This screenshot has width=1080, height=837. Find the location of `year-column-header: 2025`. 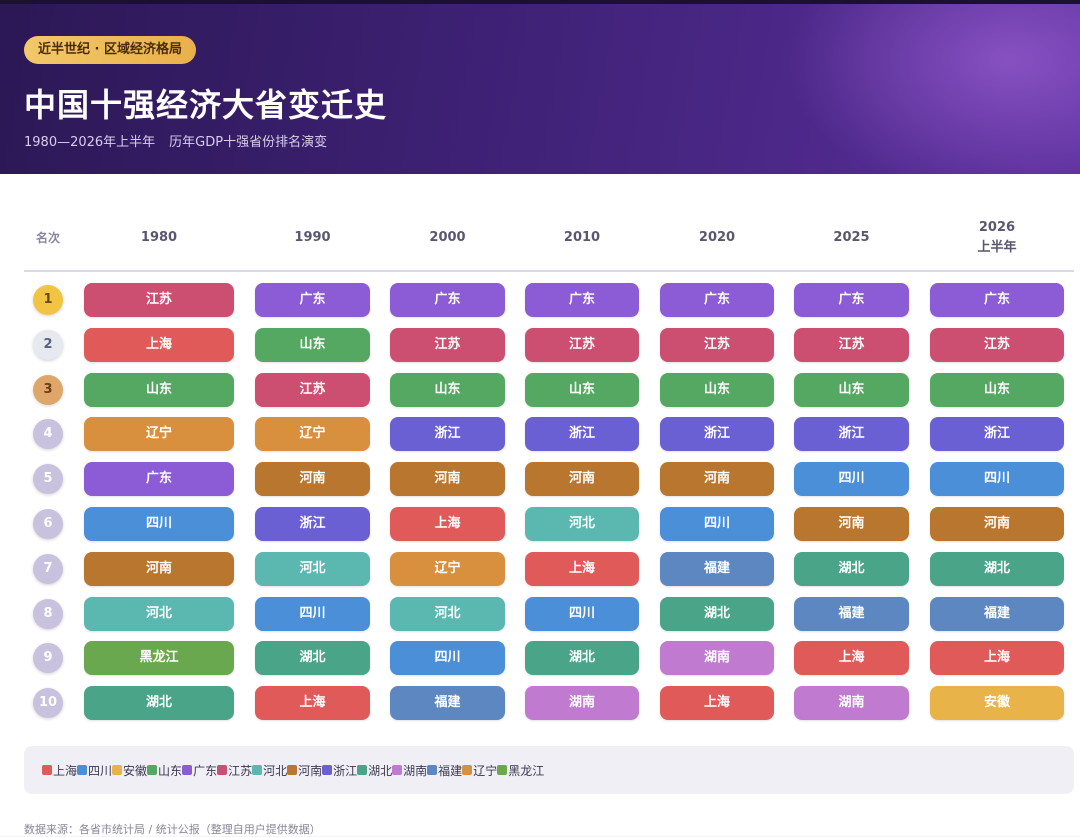

year-column-header: 2025 is located at coordinates (851, 237).